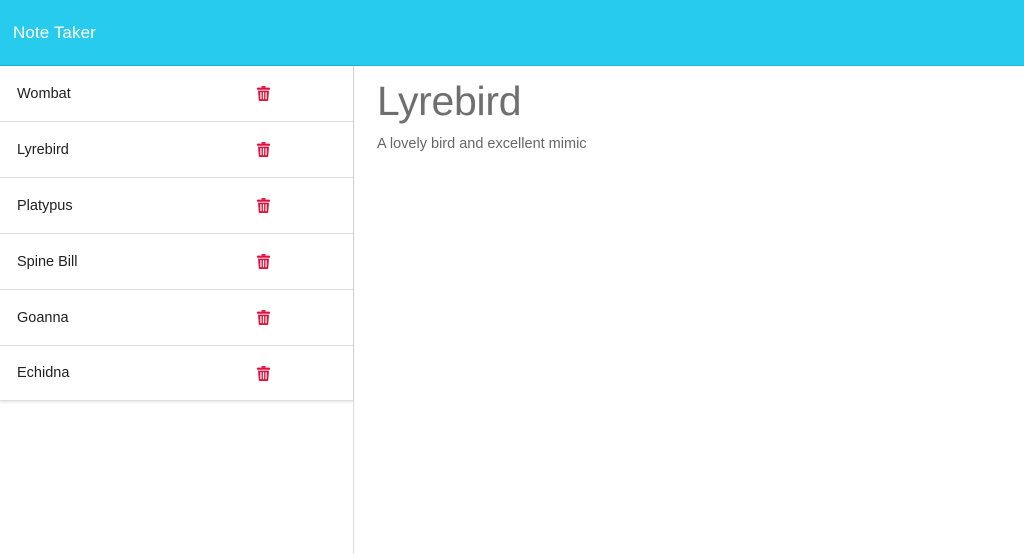  What do you see at coordinates (176, 318) in the screenshot?
I see `note-list-item: Goanna` at bounding box center [176, 318].